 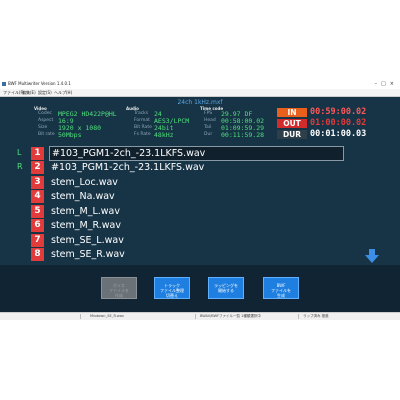 I want to click on tc-fps-label: FPS, so click(x=208, y=113).